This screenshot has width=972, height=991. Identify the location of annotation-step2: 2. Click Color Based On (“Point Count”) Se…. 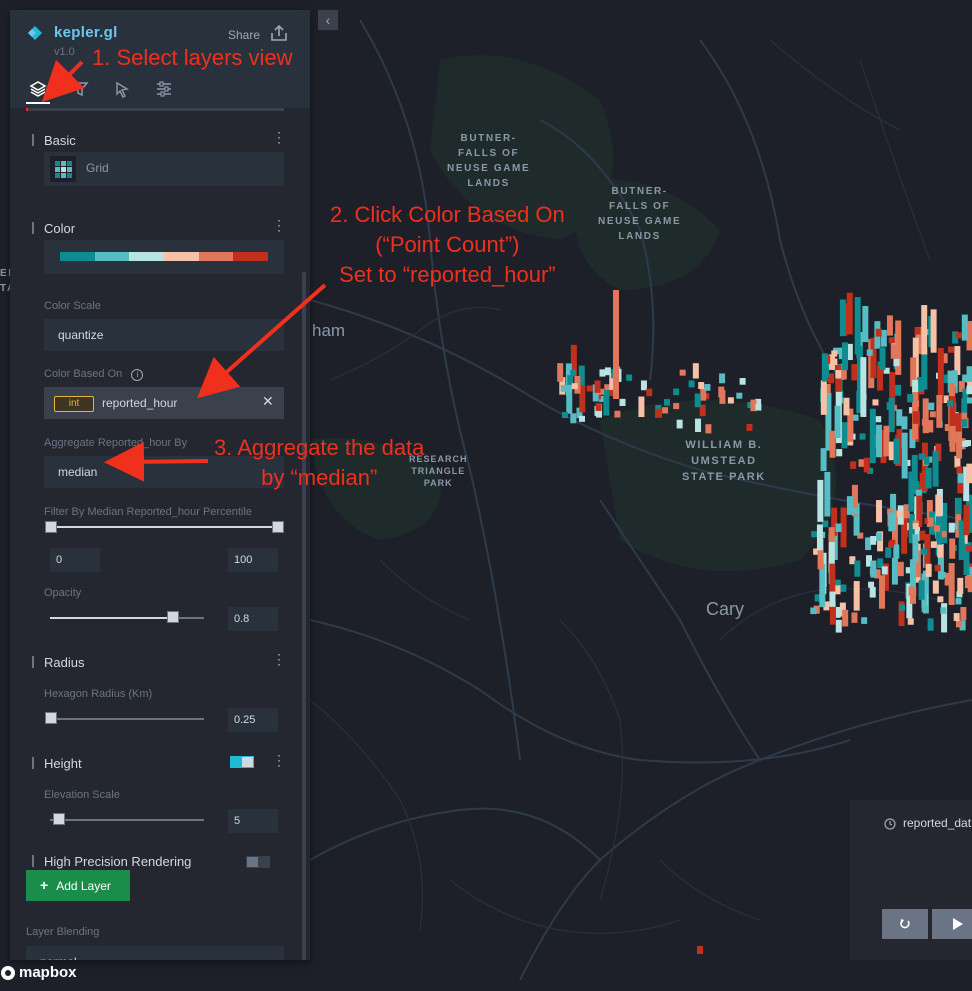
(447, 244).